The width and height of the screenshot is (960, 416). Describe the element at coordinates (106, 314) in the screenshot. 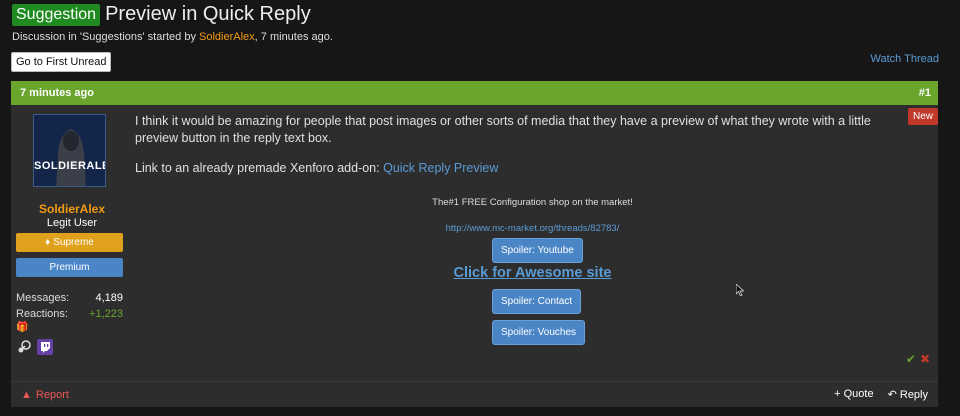

I see `reactions-value: +1,223` at that location.